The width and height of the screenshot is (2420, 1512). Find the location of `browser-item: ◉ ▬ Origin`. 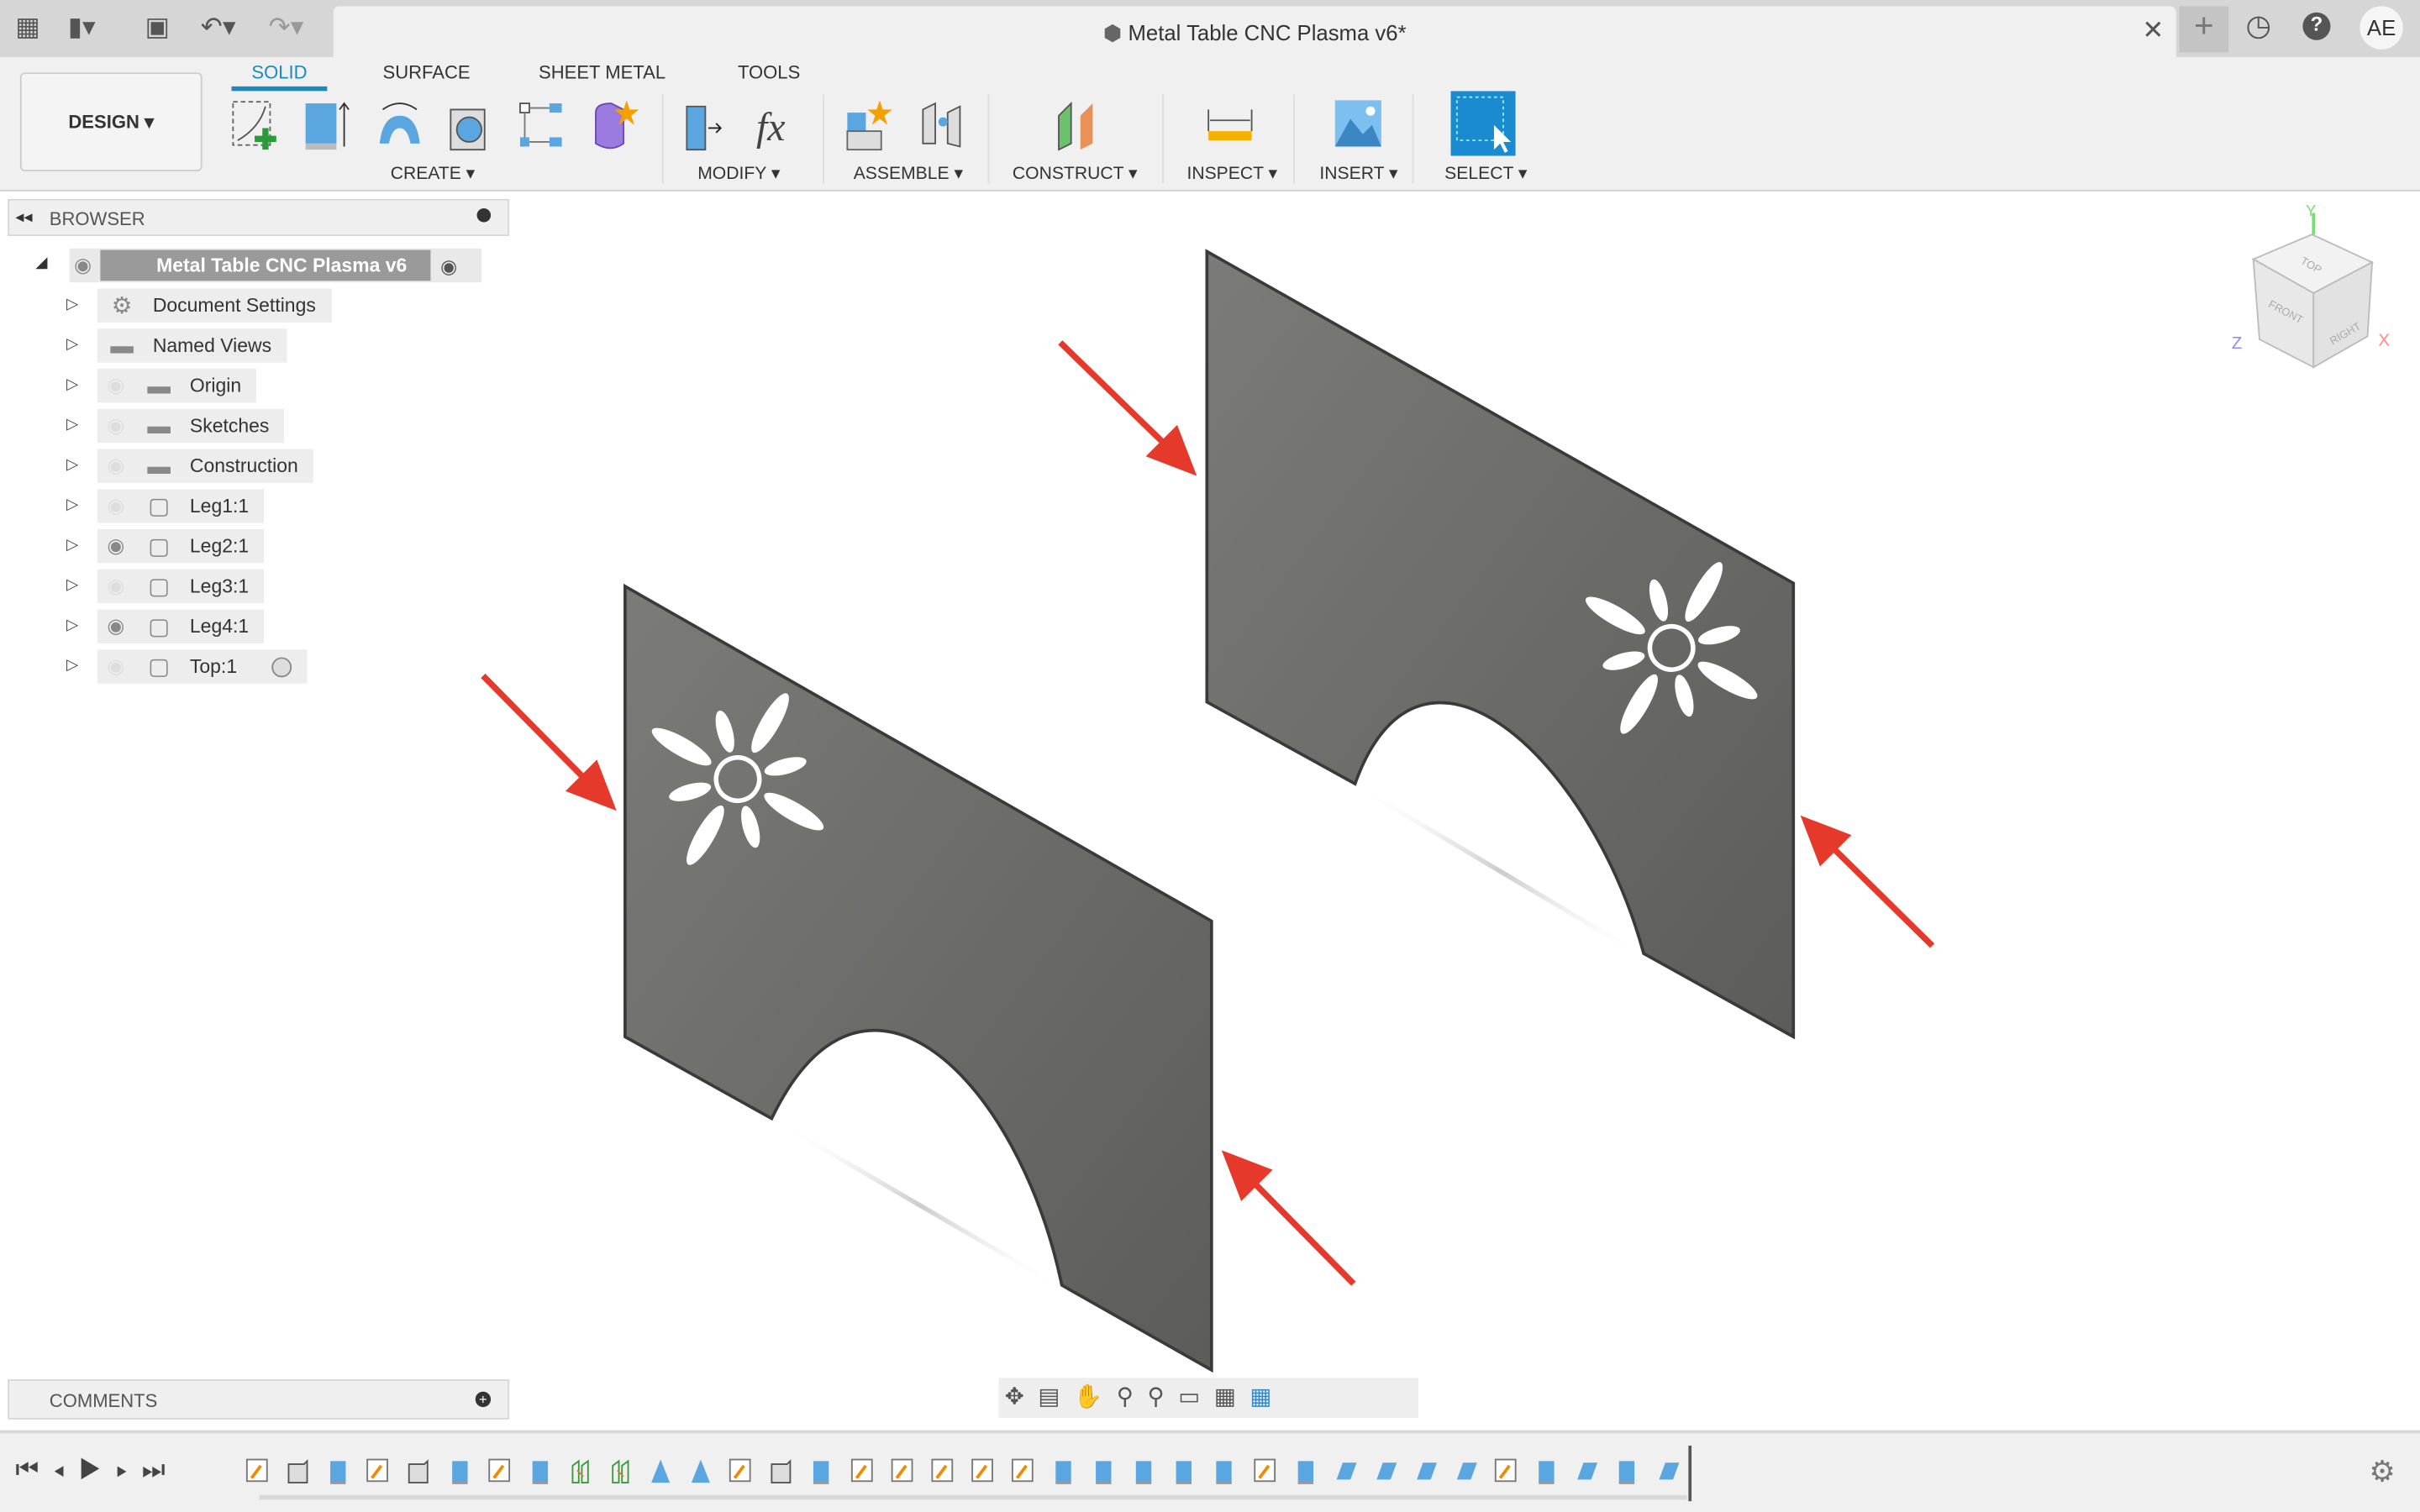

browser-item: ◉ ▬ Origin is located at coordinates (177, 385).